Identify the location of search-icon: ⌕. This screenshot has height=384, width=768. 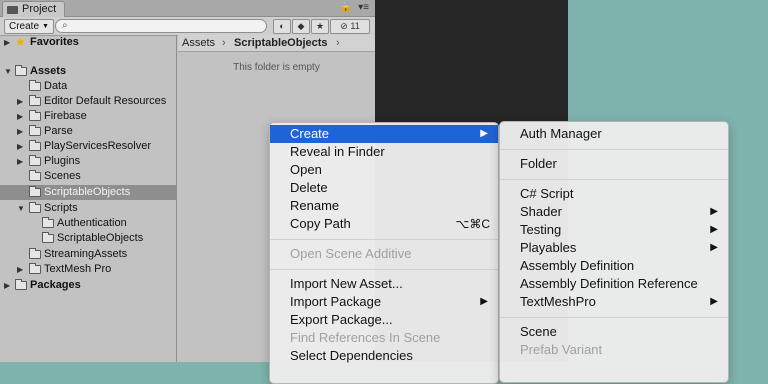
(65, 25).